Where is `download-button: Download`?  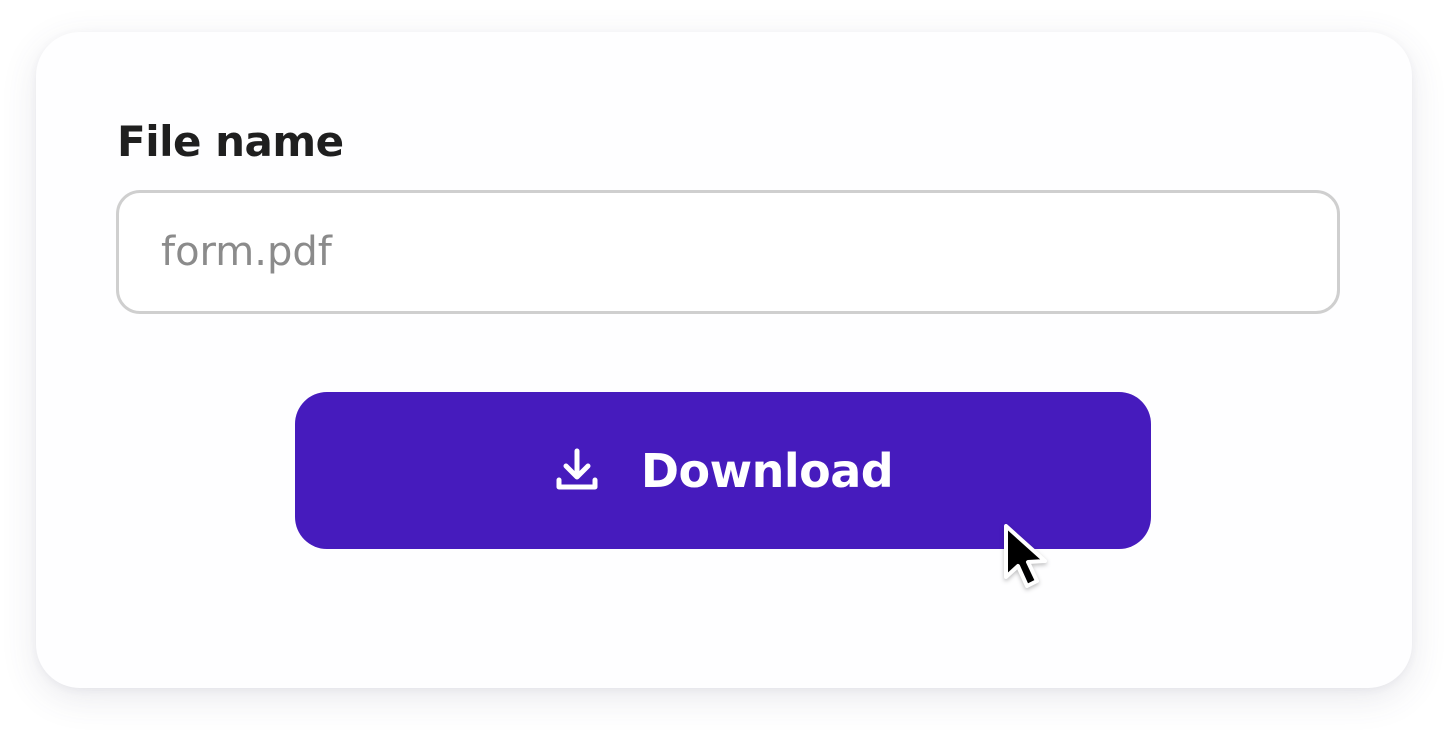 download-button: Download is located at coordinates (723, 470).